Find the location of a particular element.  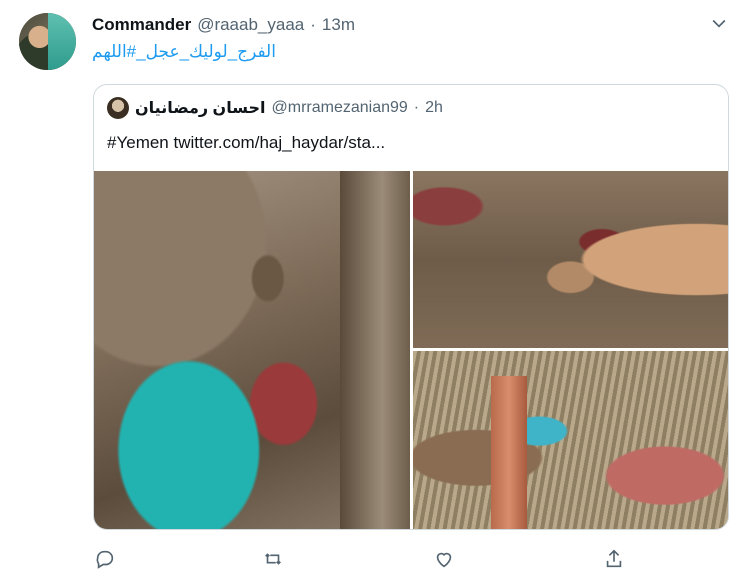

action-bar is located at coordinates (374, 559).